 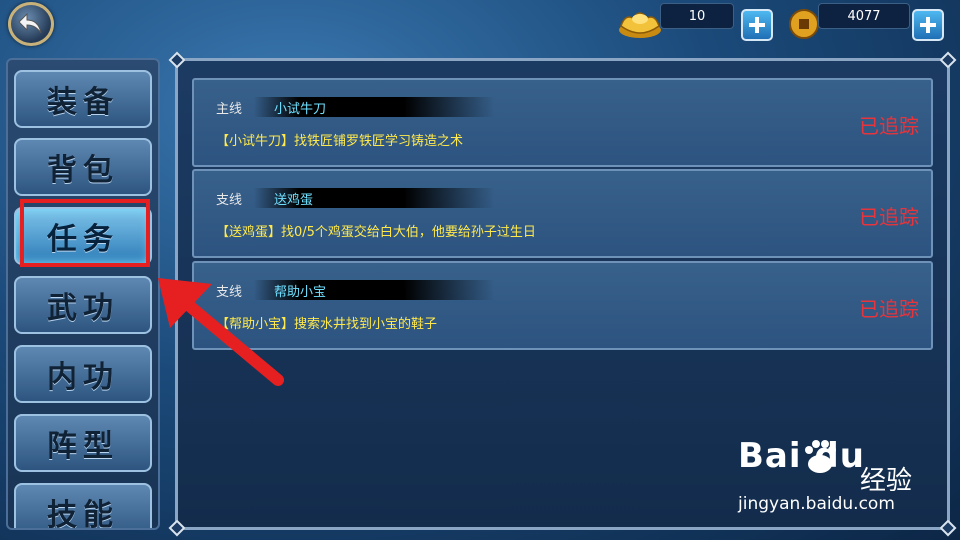 What do you see at coordinates (340, 141) in the screenshot?
I see `quest-description: 【小试牛刀】找铁匠铺罗铁匠学习铸造之术` at bounding box center [340, 141].